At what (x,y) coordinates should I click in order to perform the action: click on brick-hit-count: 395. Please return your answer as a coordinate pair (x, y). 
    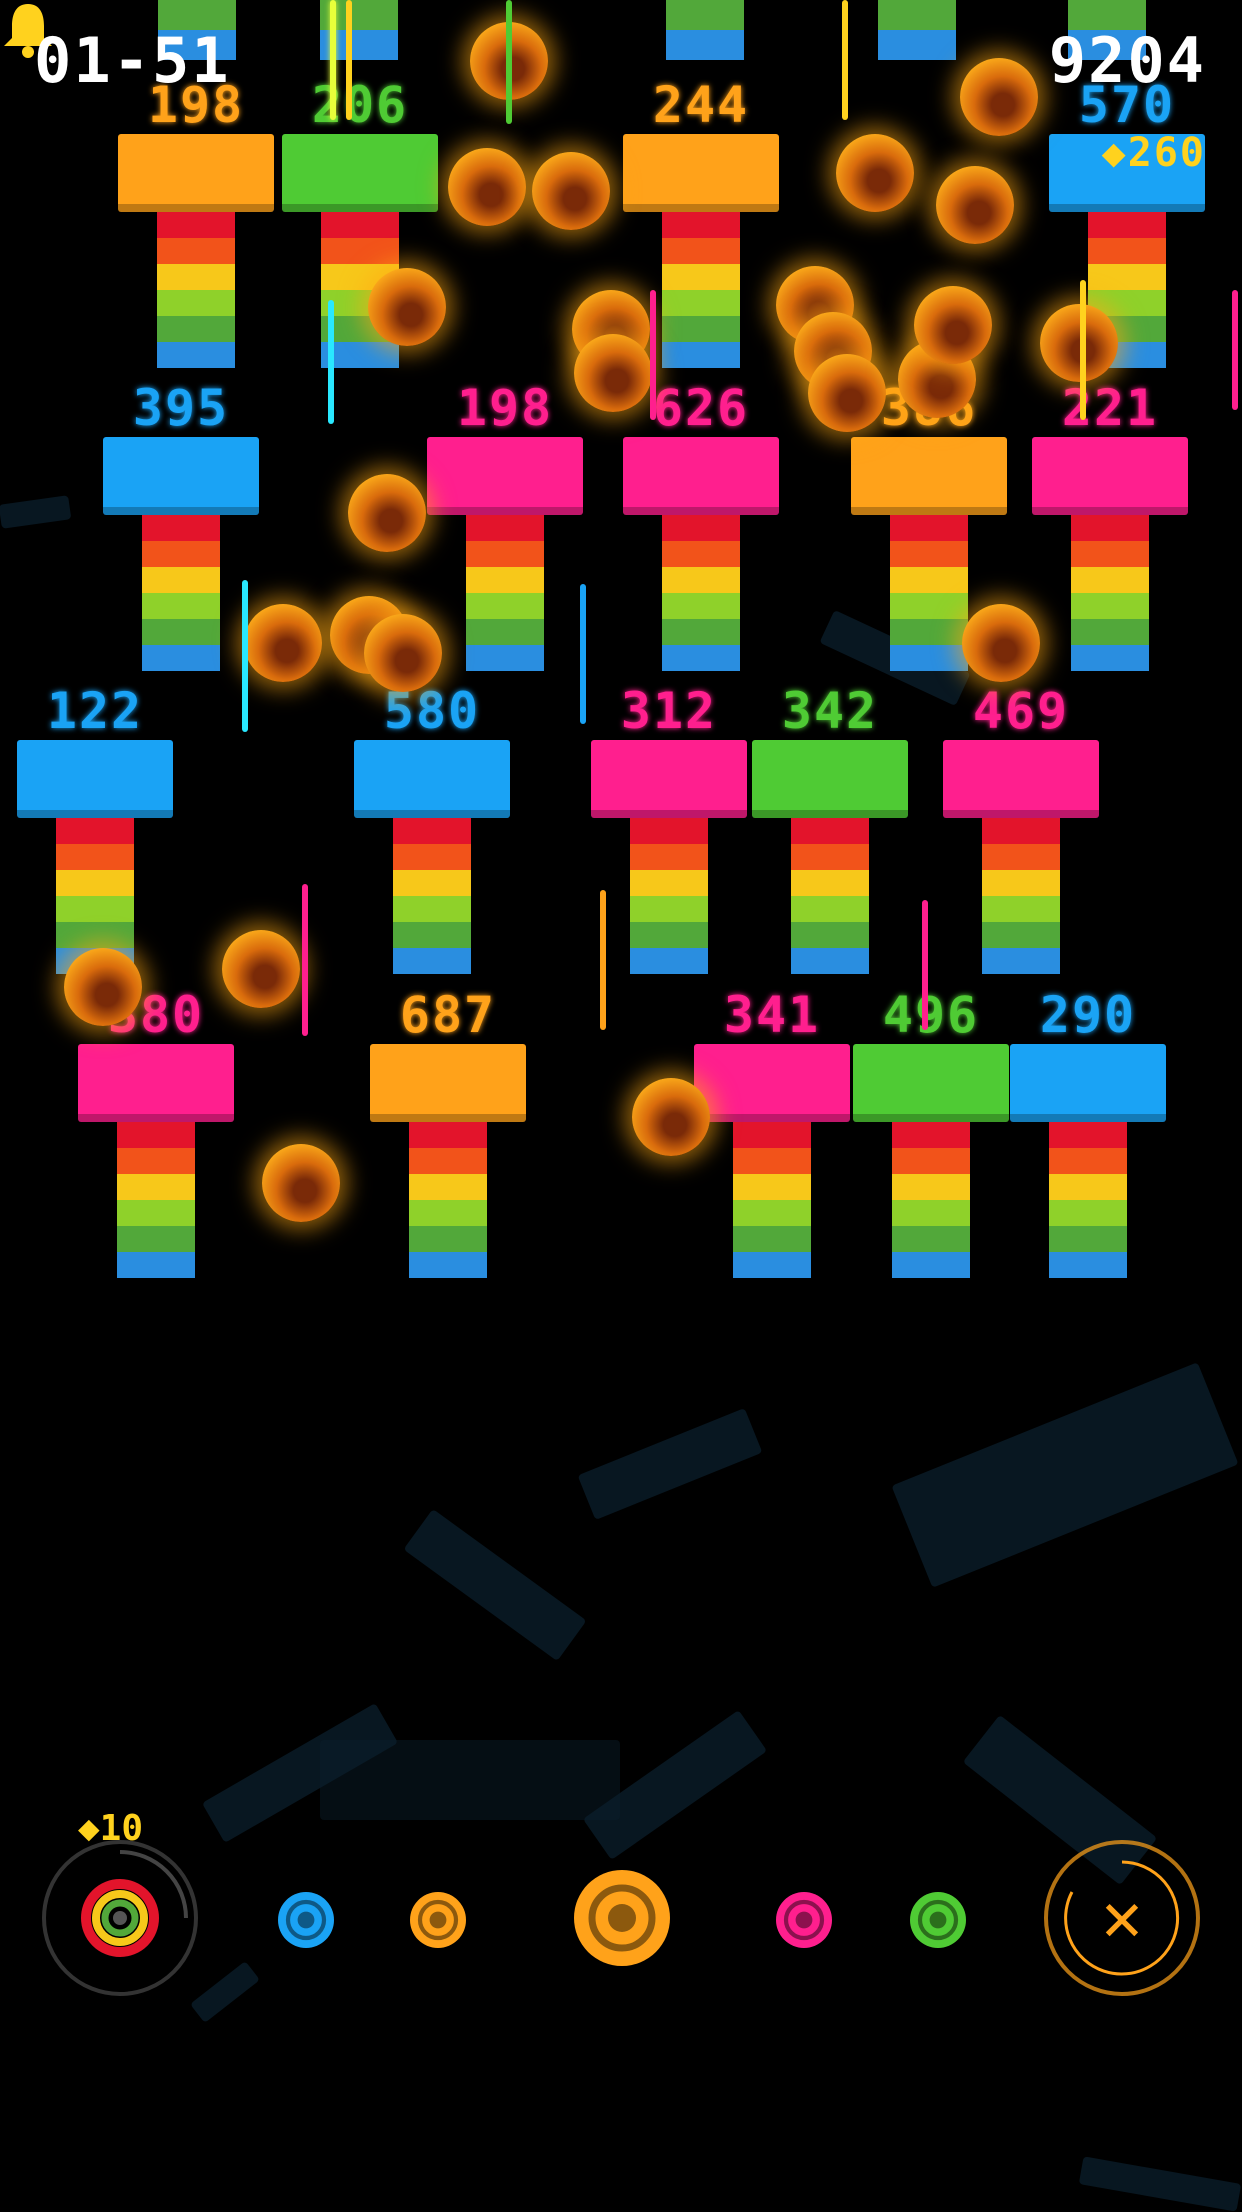
    Looking at the image, I should click on (181, 408).